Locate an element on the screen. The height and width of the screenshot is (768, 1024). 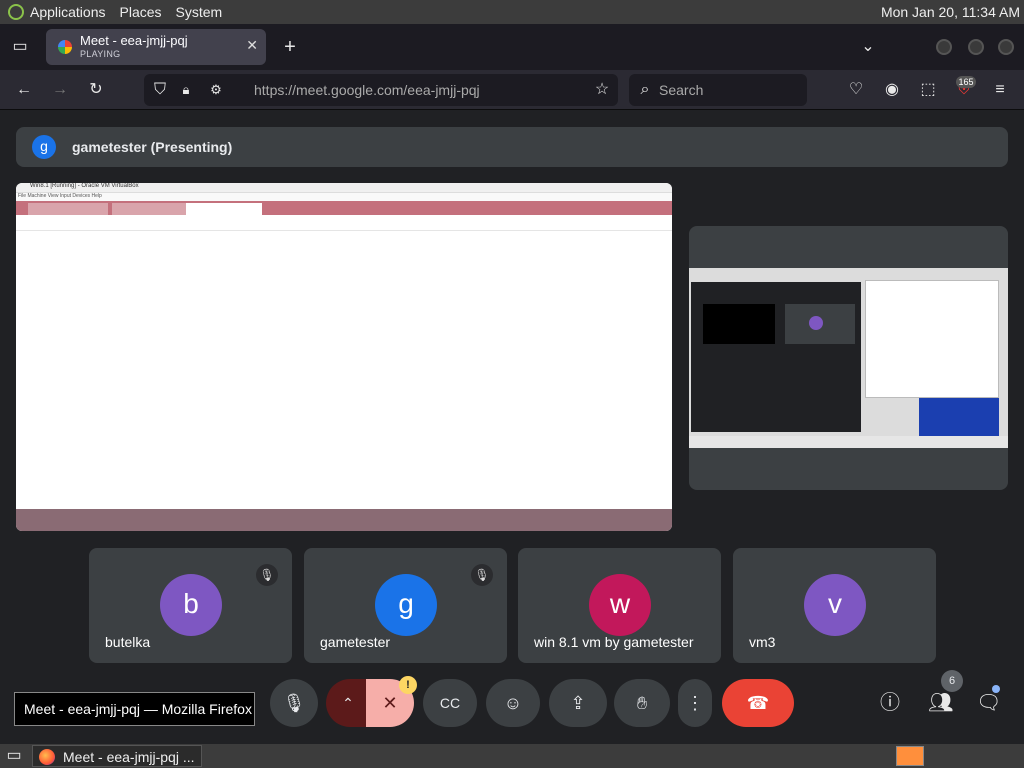
new-tab-icon: + is located at coordinates (290, 47).